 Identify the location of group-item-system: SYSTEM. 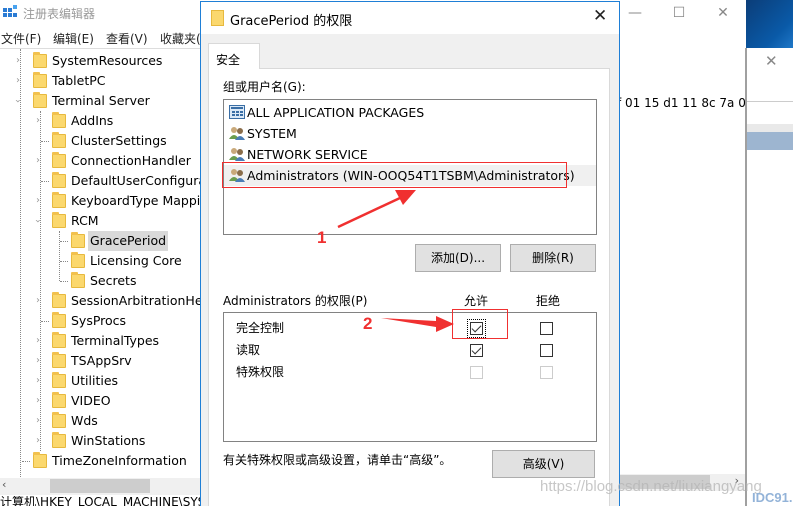
(410, 133).